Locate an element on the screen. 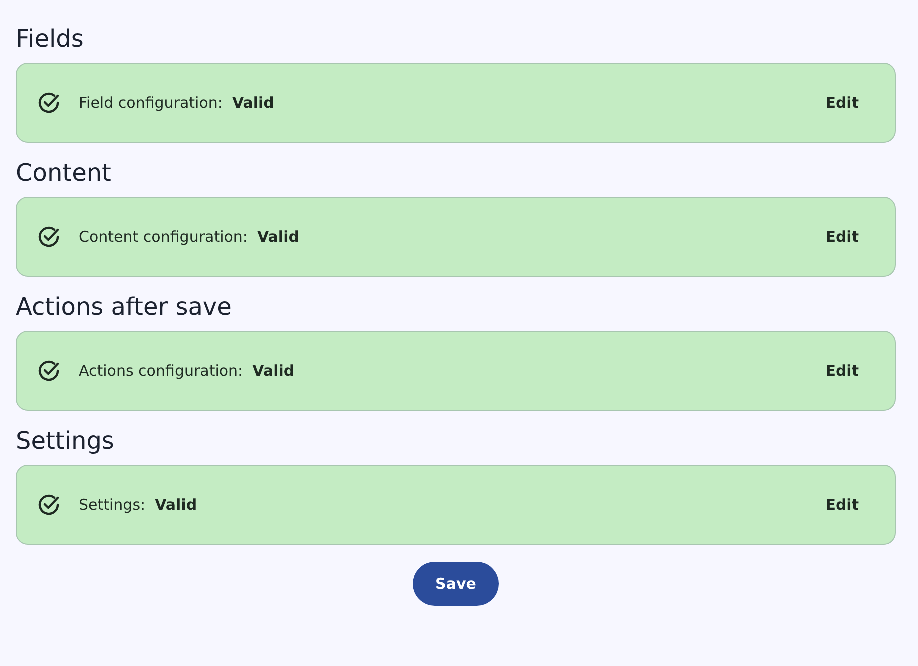 The height and width of the screenshot is (666, 918). section-heading: Actions after save is located at coordinates (124, 307).